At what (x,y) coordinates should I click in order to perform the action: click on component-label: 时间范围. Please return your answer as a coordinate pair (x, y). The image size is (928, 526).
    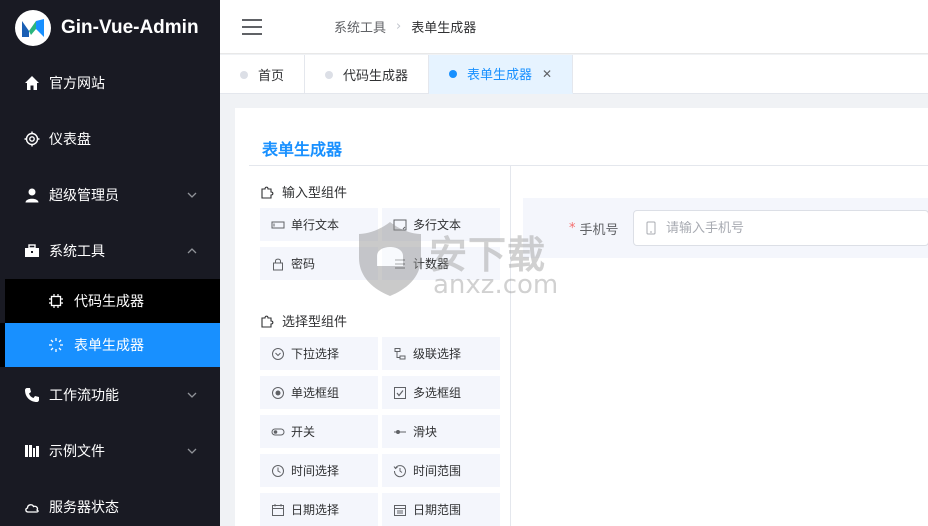
    Looking at the image, I should click on (437, 471).